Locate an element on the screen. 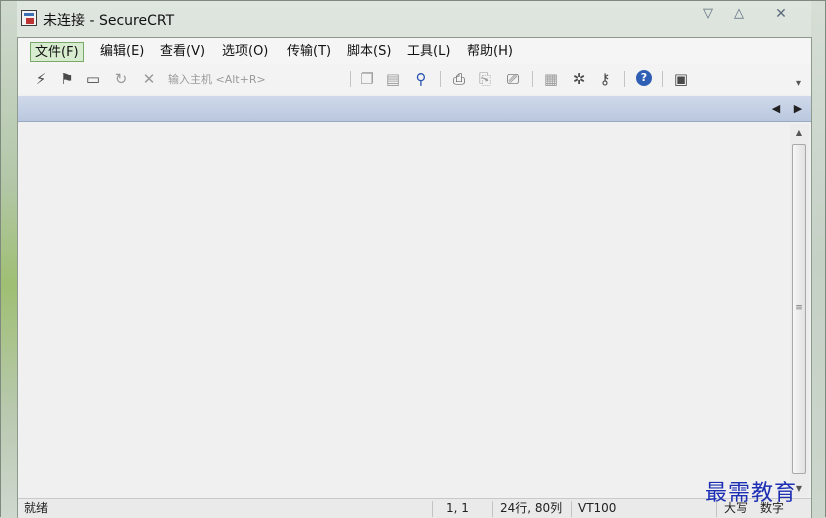  disconnect-icon: ✕ is located at coordinates (149, 79).